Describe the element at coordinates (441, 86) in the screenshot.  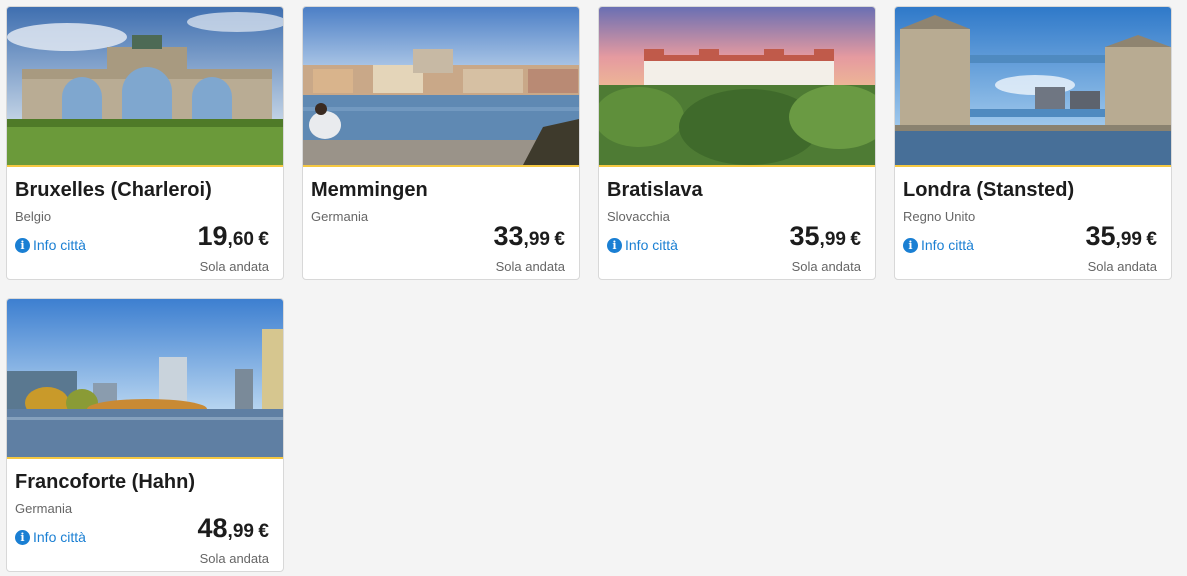
I see `lake-town-icon` at that location.